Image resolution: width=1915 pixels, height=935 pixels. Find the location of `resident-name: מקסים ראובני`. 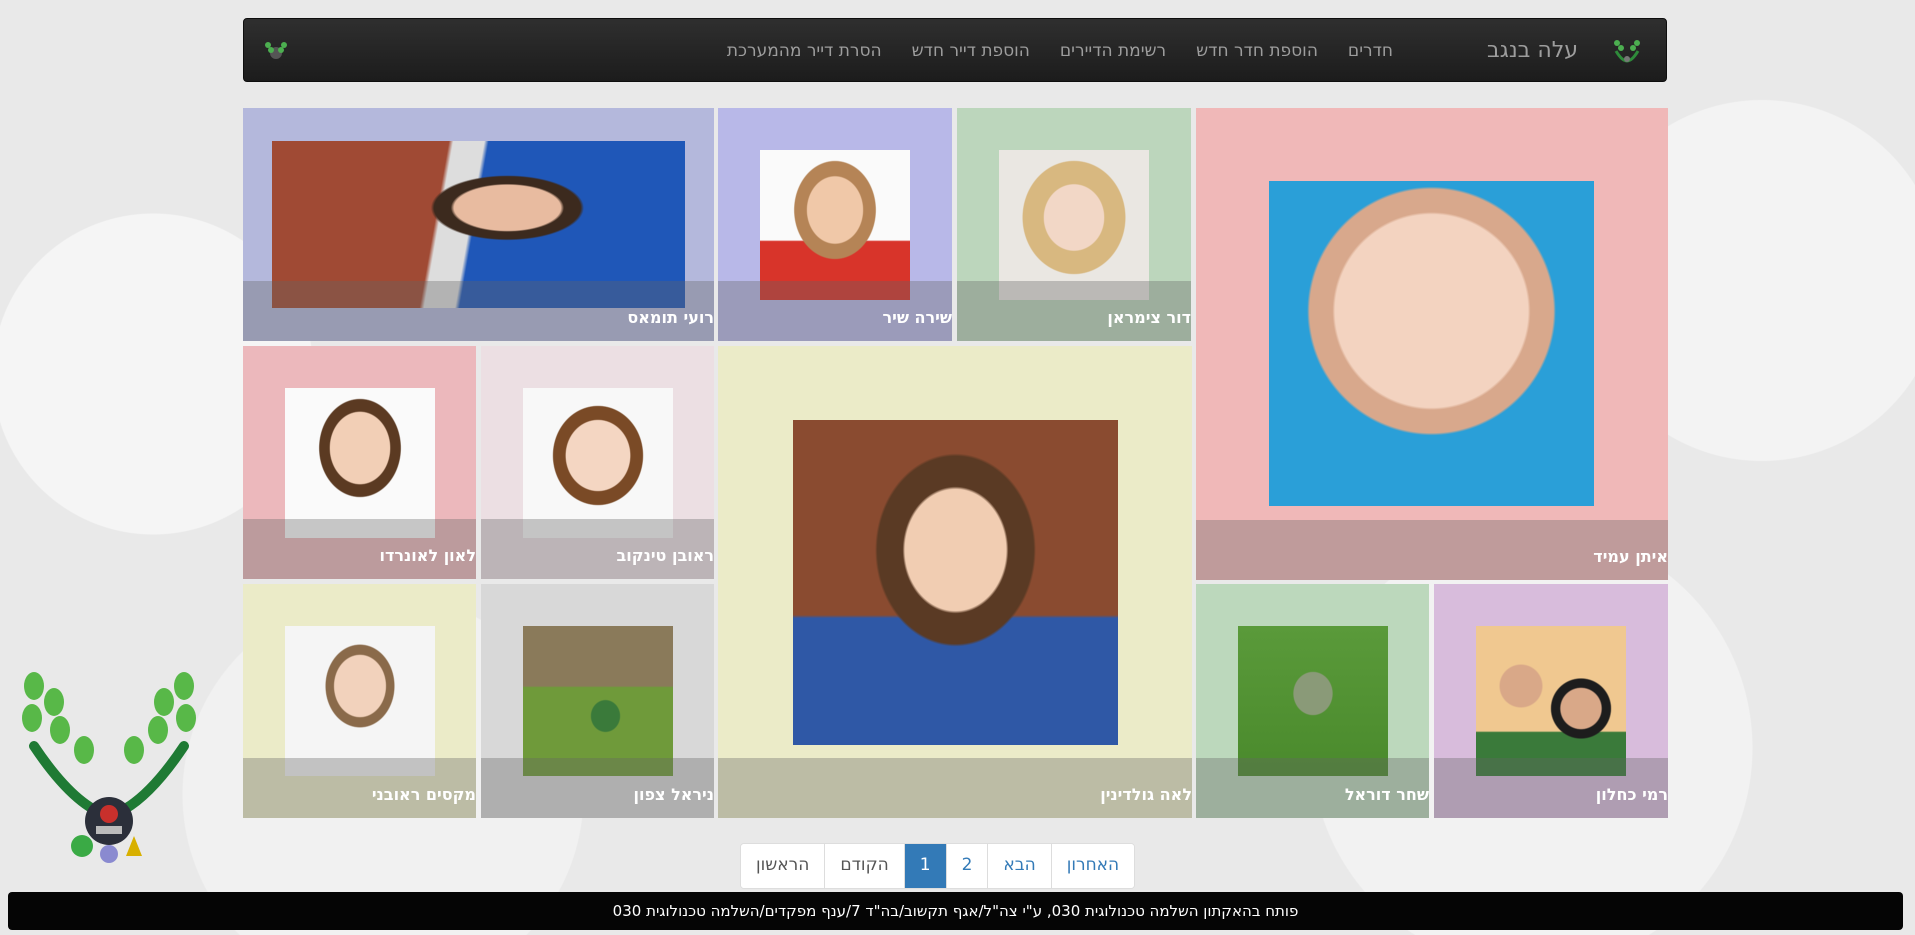

resident-name: מקסים ראובני is located at coordinates (423, 794).